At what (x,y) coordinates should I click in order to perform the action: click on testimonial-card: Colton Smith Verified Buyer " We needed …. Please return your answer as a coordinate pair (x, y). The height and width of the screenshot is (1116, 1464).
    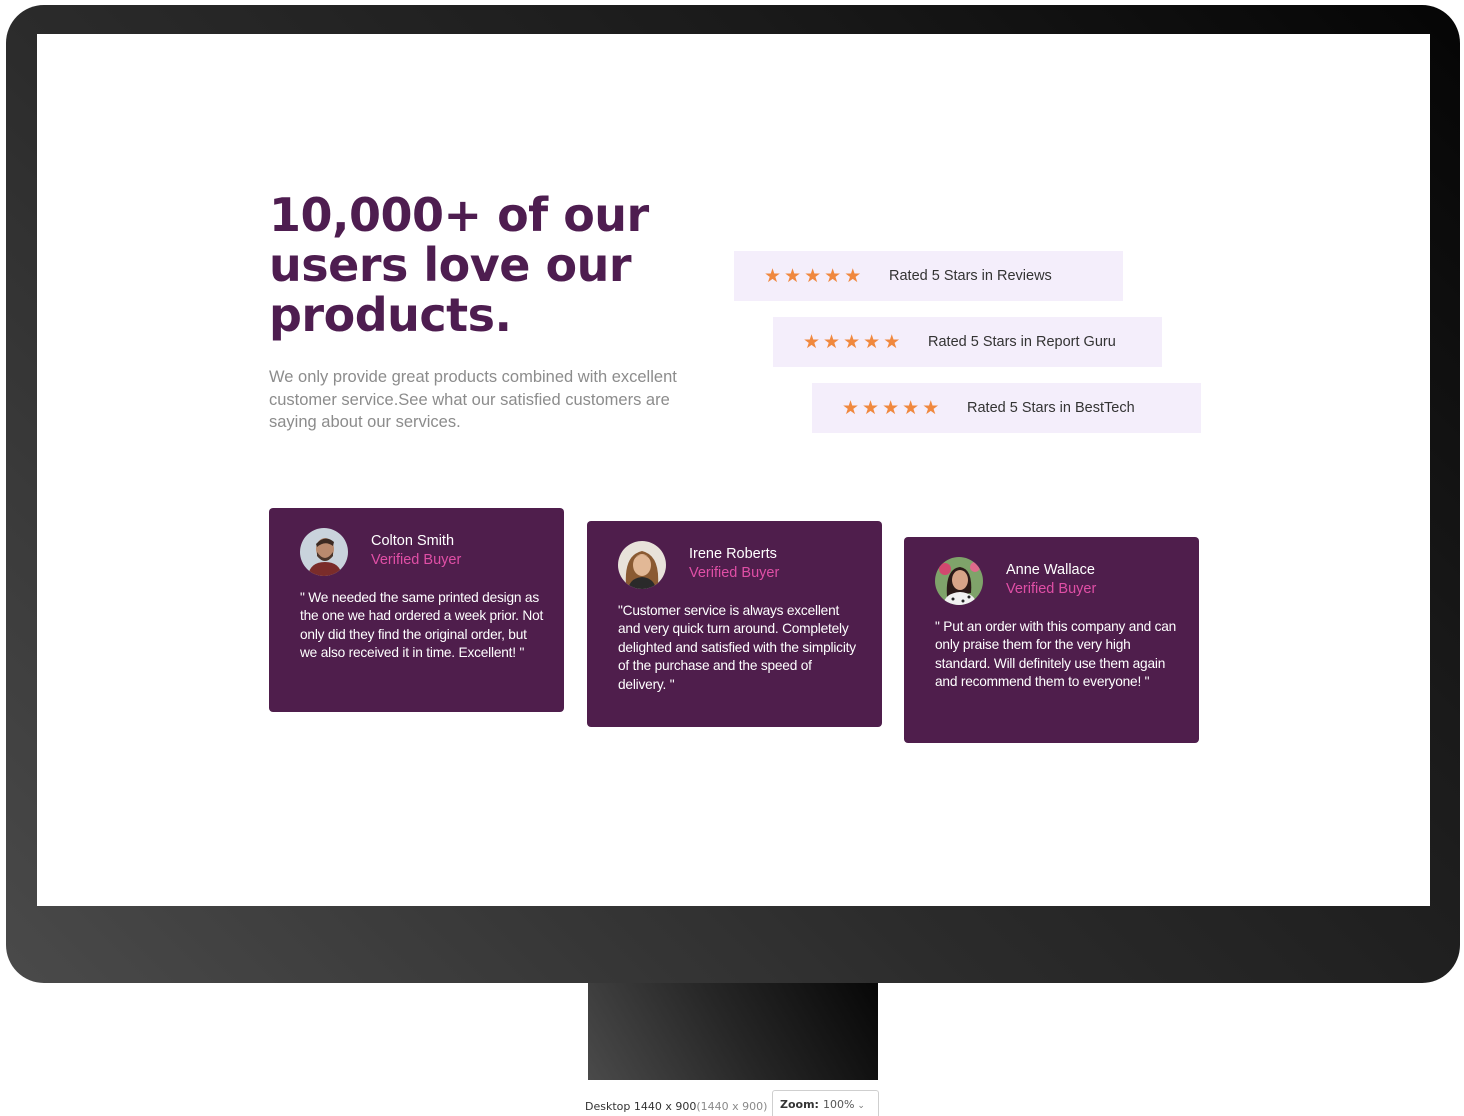
    Looking at the image, I should click on (416, 610).